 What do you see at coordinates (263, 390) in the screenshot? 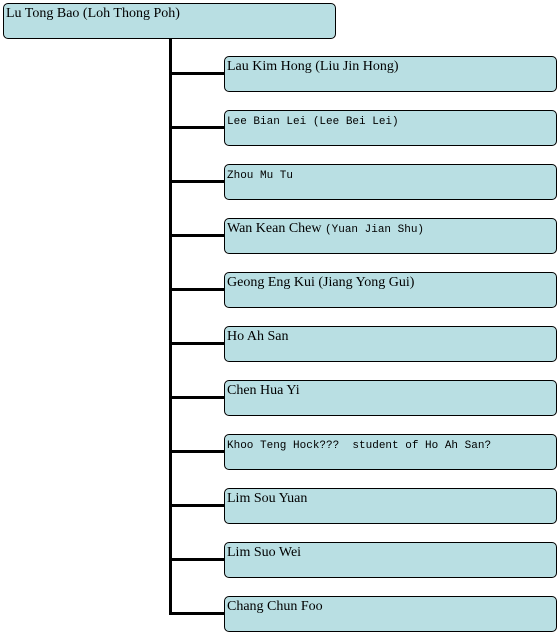
I see `node-label: Chen Hua Yi` at bounding box center [263, 390].